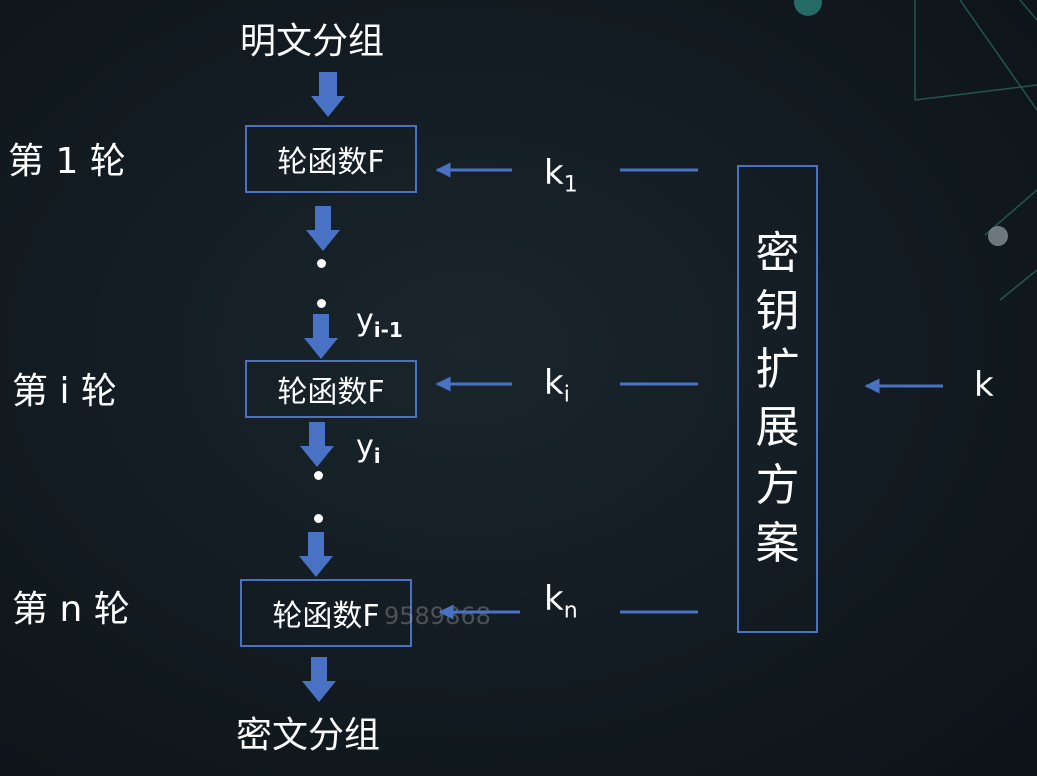 The image size is (1037, 776). What do you see at coordinates (308, 735) in the screenshot?
I see `ciphertext-block-label: 密文分组` at bounding box center [308, 735].